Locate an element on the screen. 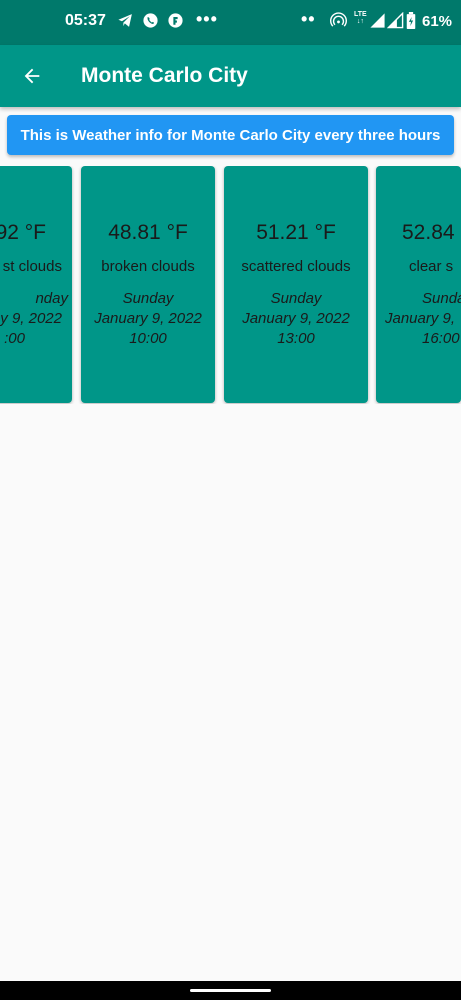 The height and width of the screenshot is (1000, 461). battery-icon is located at coordinates (411, 20).